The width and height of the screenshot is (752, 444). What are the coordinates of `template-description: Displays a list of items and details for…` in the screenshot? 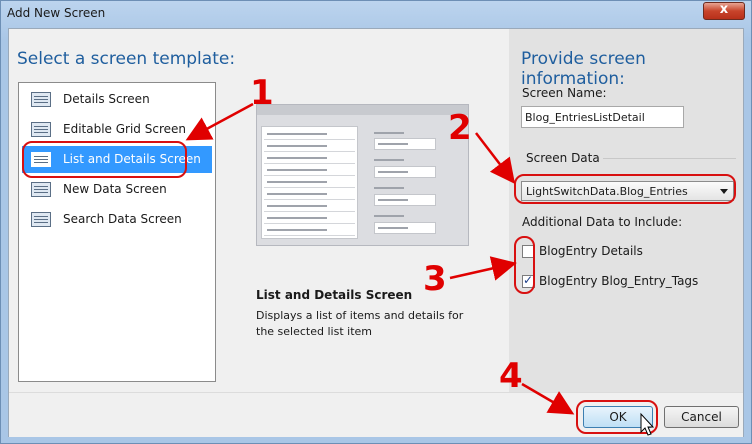 It's located at (360, 323).